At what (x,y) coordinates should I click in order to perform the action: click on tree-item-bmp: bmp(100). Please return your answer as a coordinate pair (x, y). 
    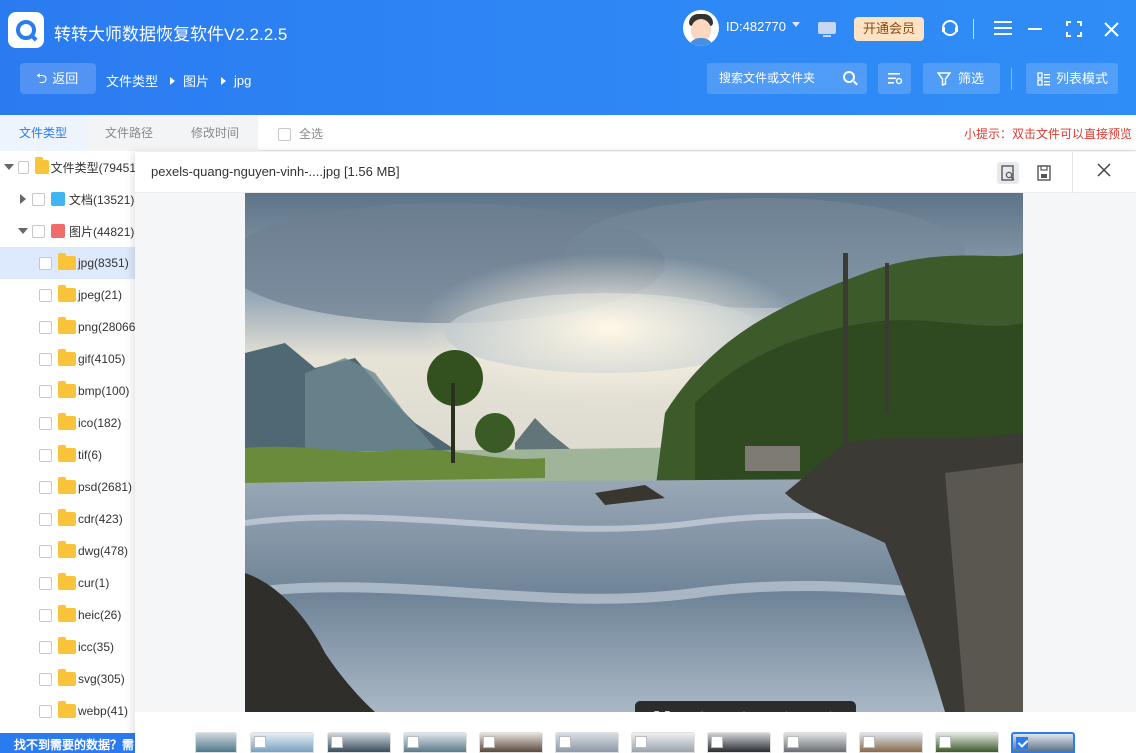
    Looking at the image, I should click on (70, 391).